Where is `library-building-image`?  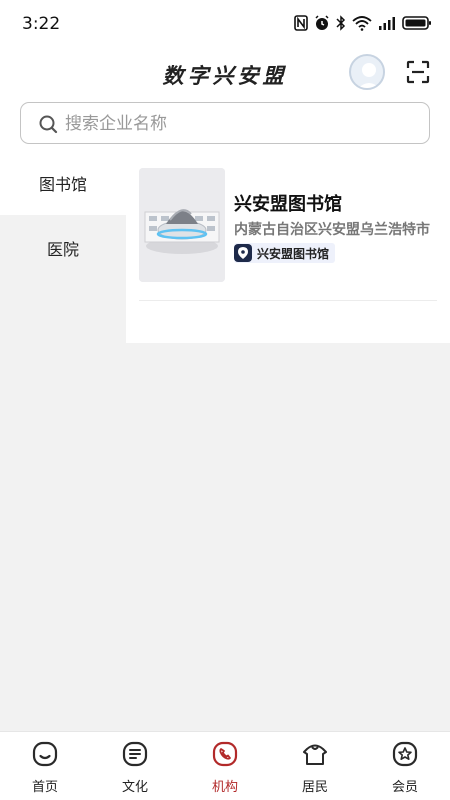 library-building-image is located at coordinates (182, 225).